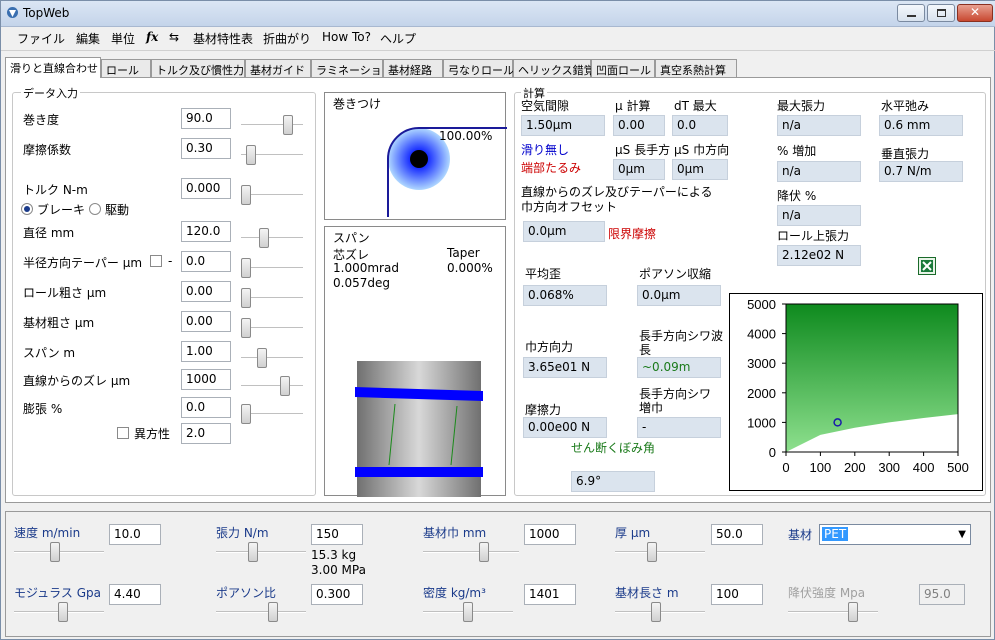 This screenshot has height=640, width=995. What do you see at coordinates (206, 188) in the screenshot?
I see `torque-input: 0.000` at bounding box center [206, 188].